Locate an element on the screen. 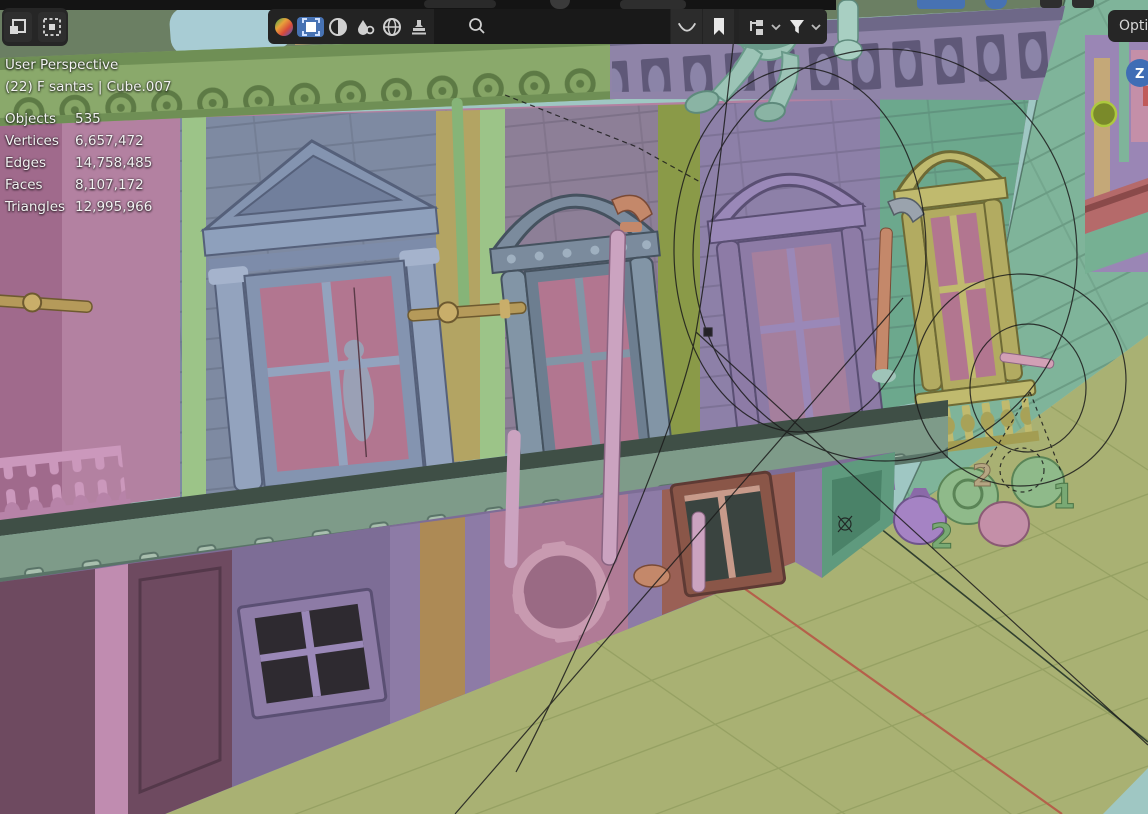 The width and height of the screenshot is (1148, 814). contrast-sphere-icon-button is located at coordinates (337, 27).